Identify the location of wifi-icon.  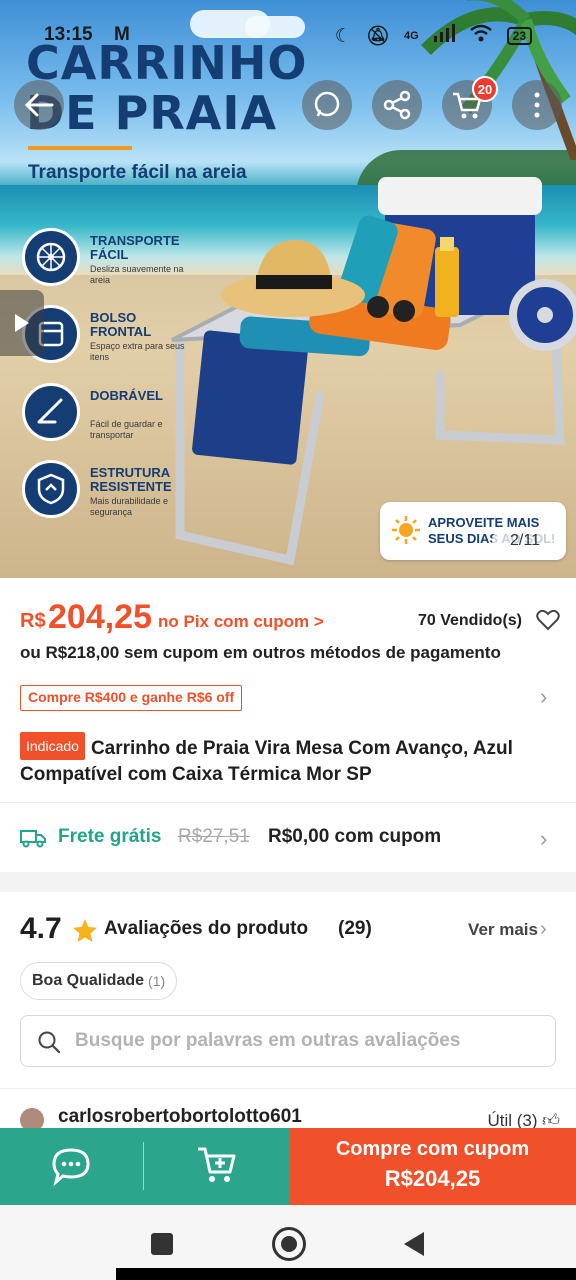
(481, 36).